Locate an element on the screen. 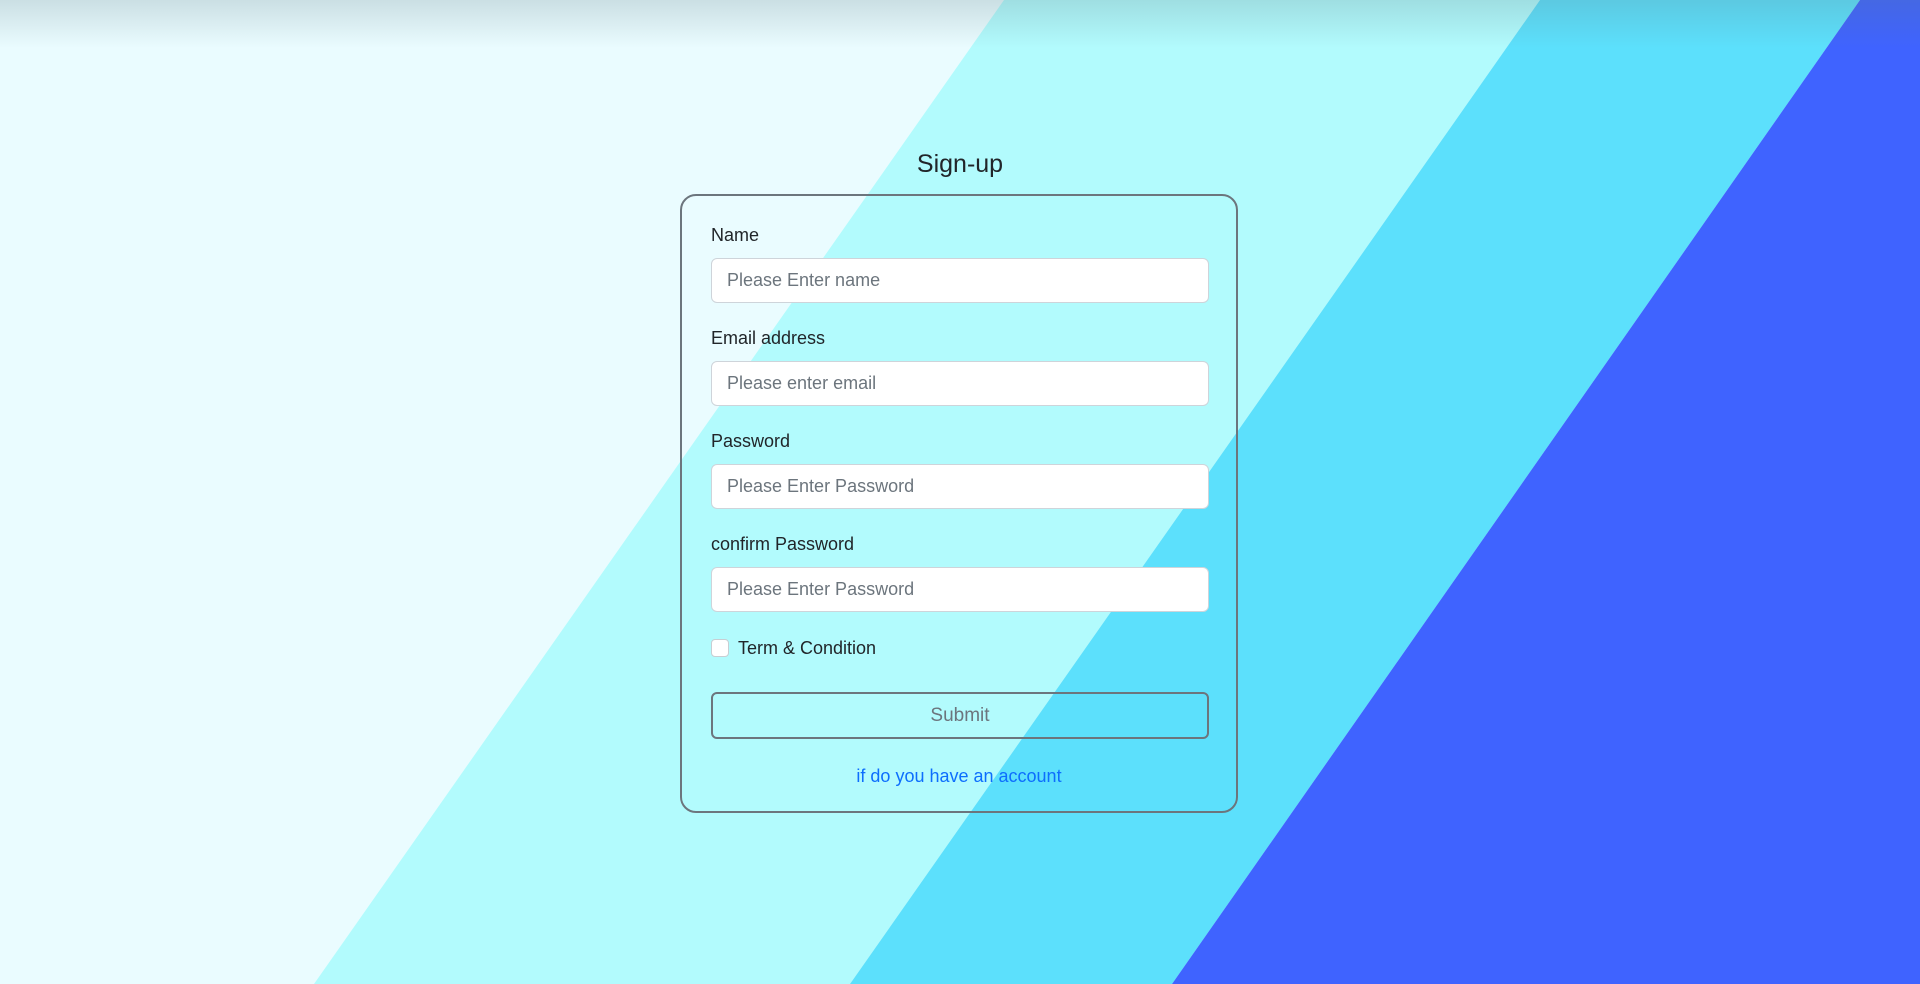 The image size is (1920, 984). name-field-group: Name is located at coordinates (960, 263).